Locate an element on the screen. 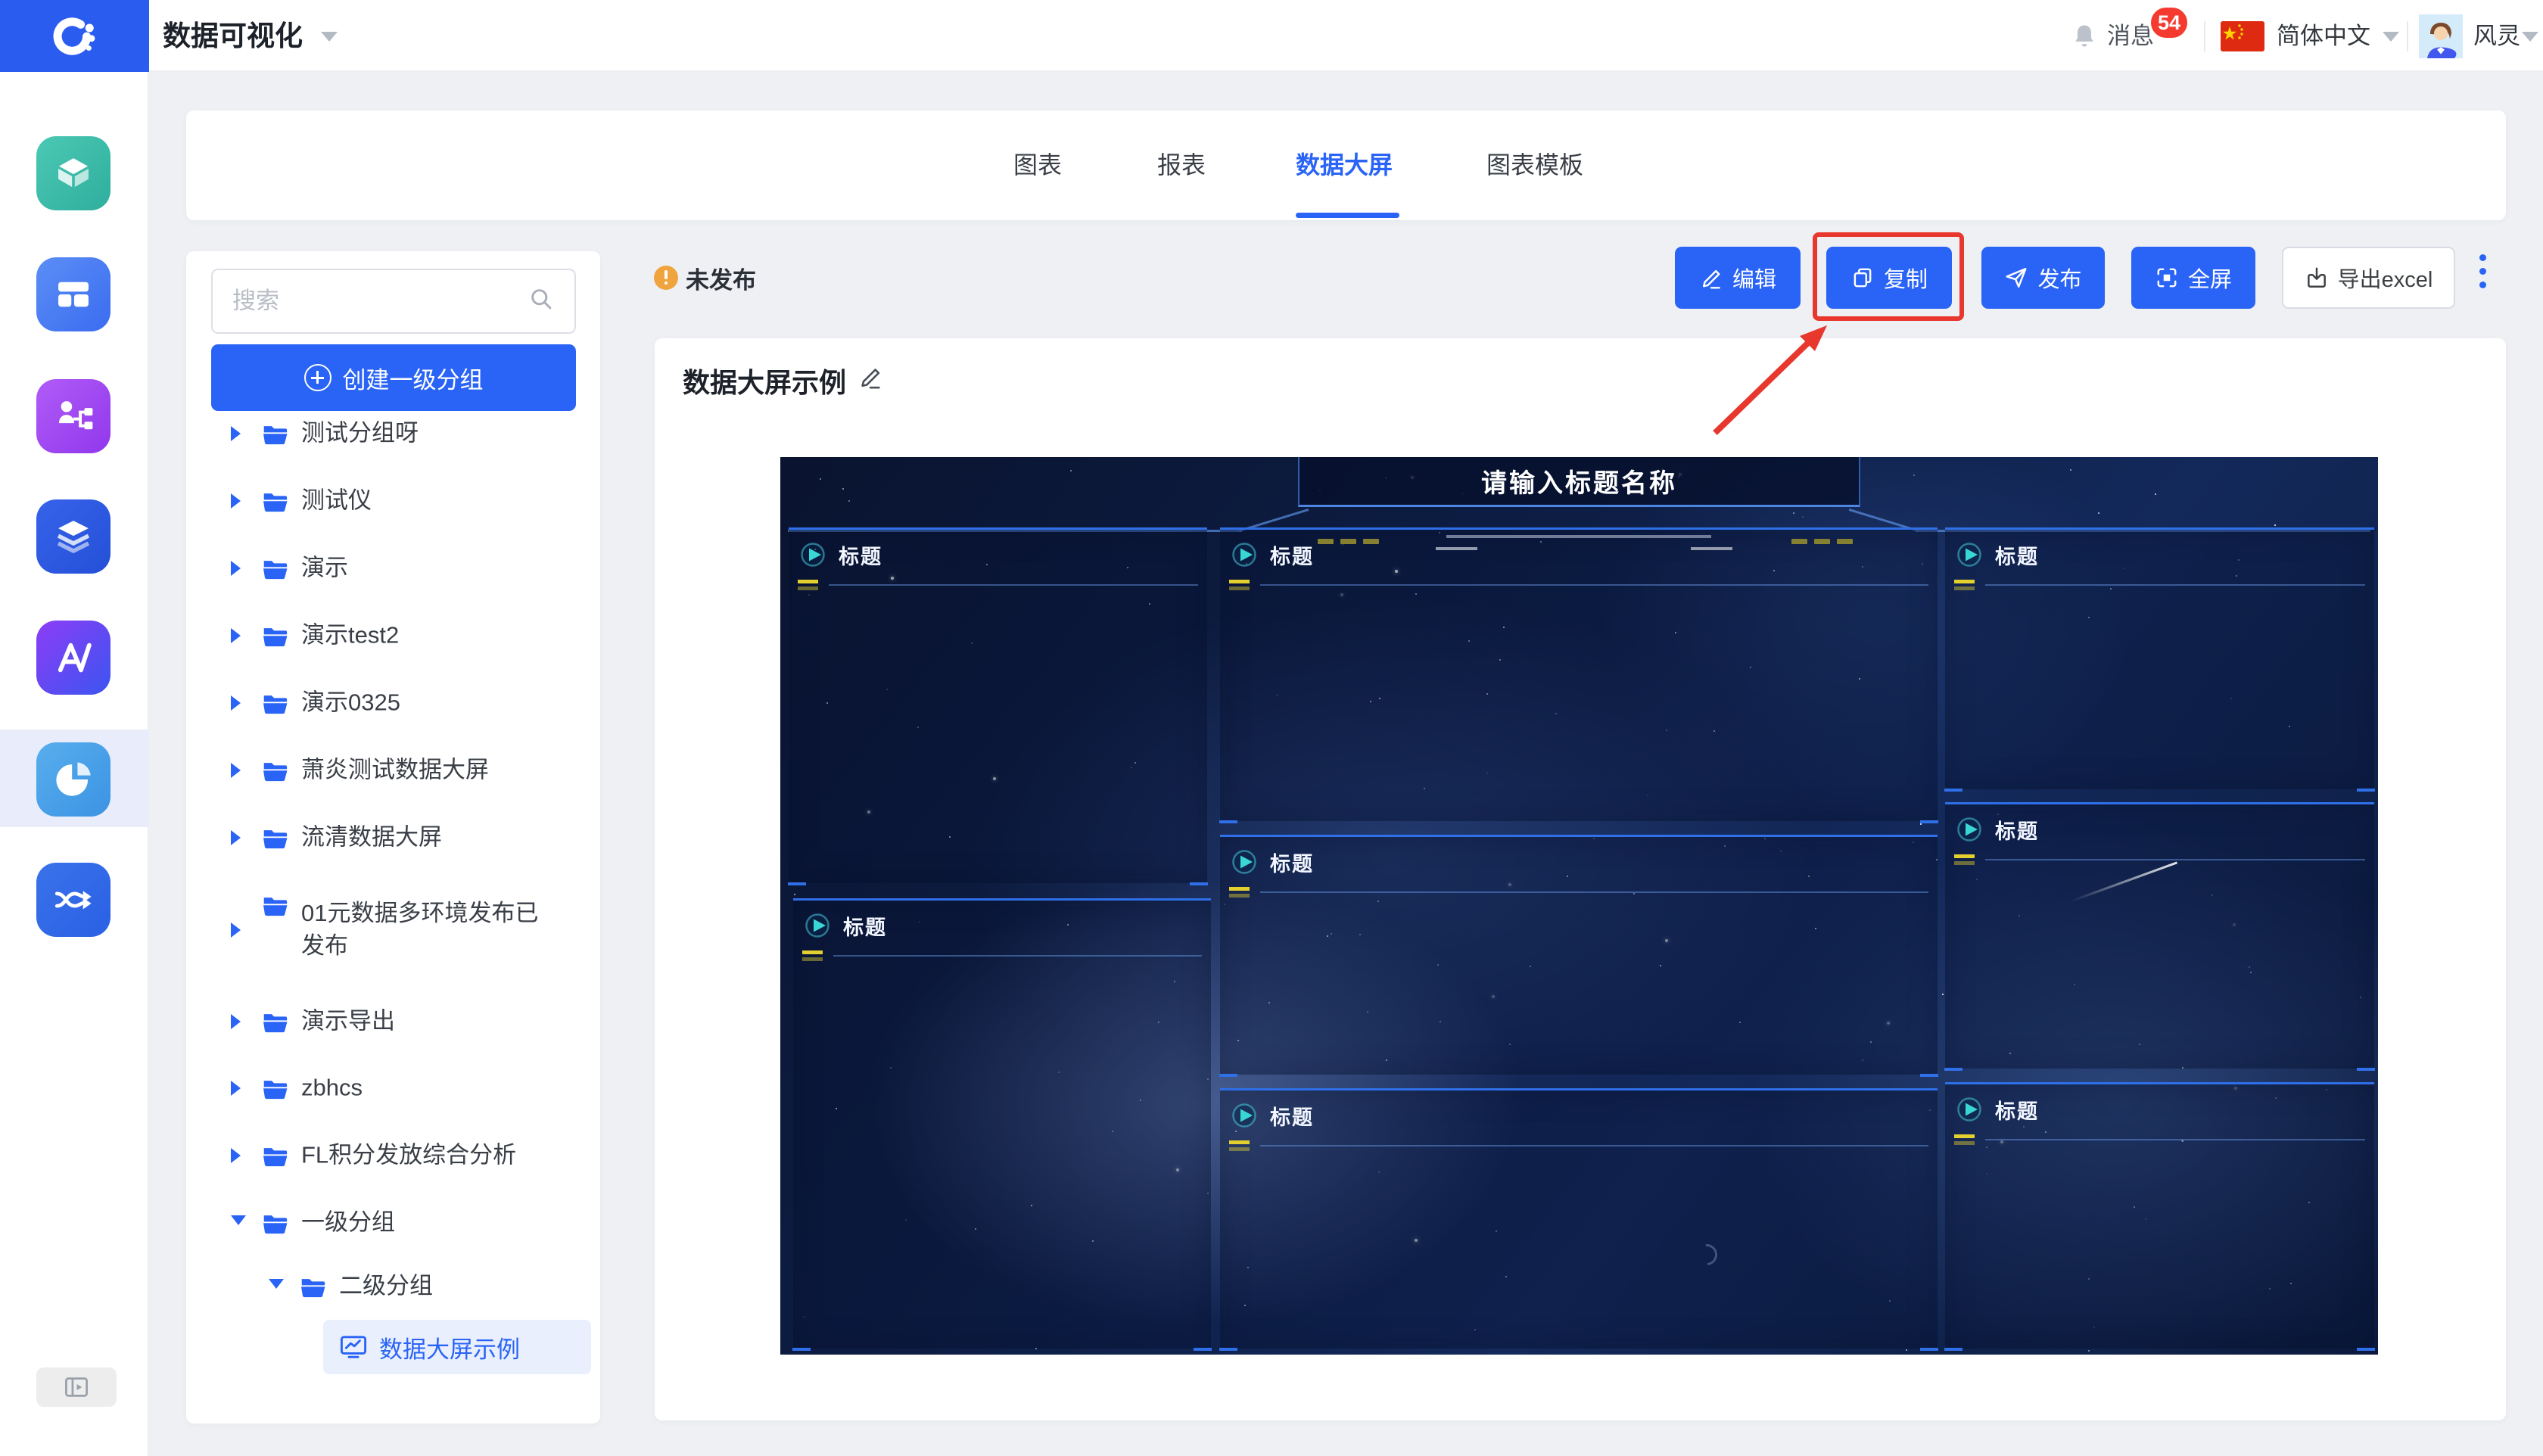 This screenshot has width=2543, height=1456. app-logo is located at coordinates (74, 36).